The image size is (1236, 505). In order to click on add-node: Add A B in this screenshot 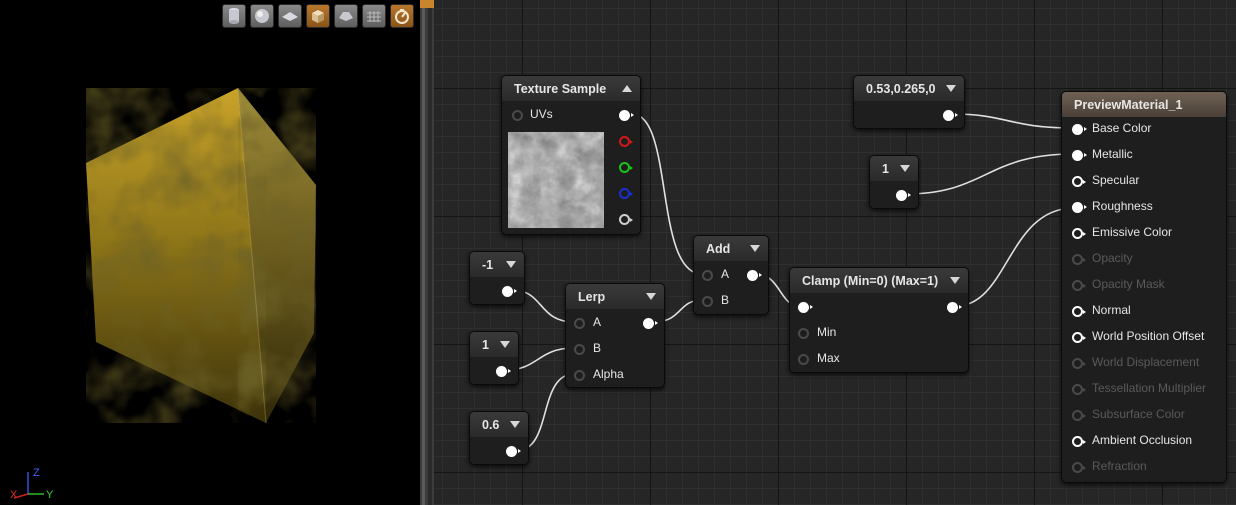, I will do `click(731, 275)`.